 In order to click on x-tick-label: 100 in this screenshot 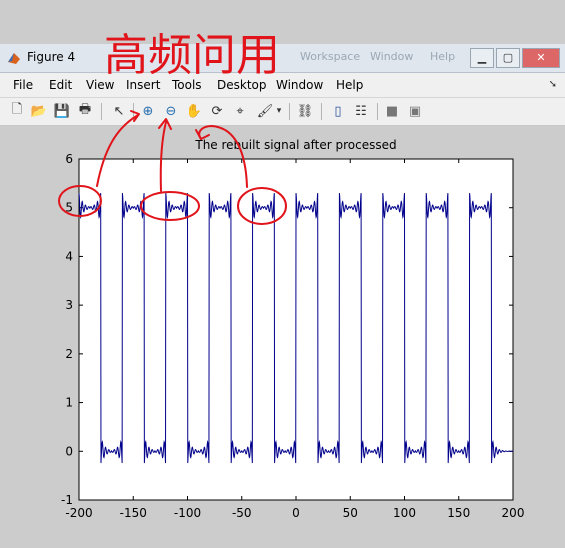, I will do `click(404, 513)`.